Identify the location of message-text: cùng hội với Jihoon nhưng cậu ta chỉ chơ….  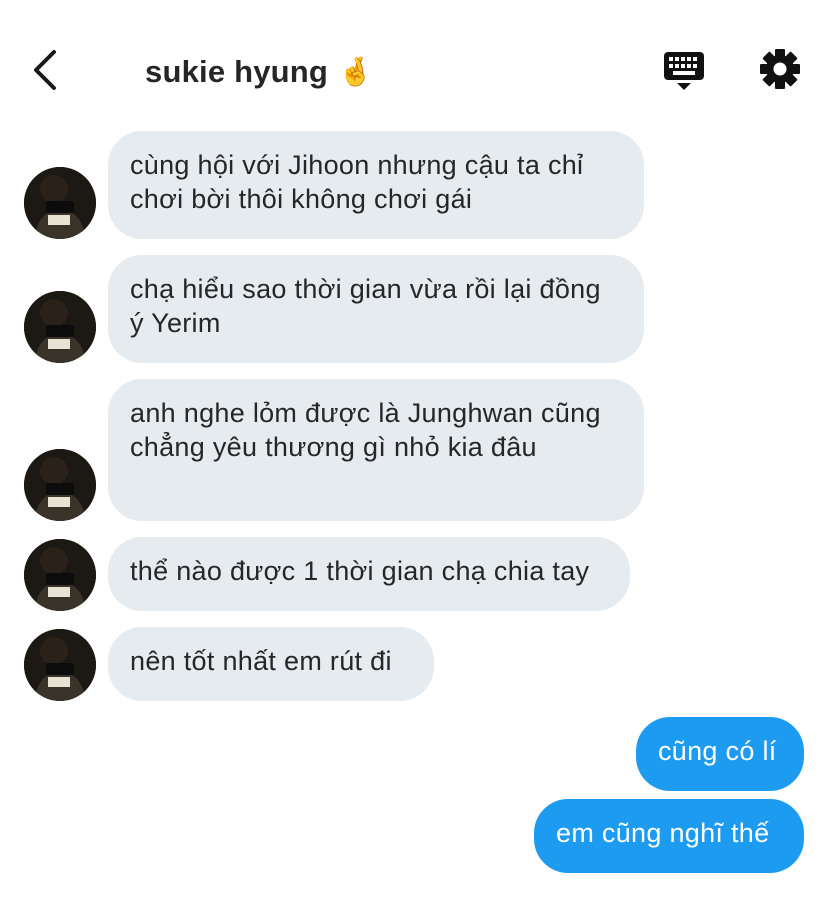
(357, 182).